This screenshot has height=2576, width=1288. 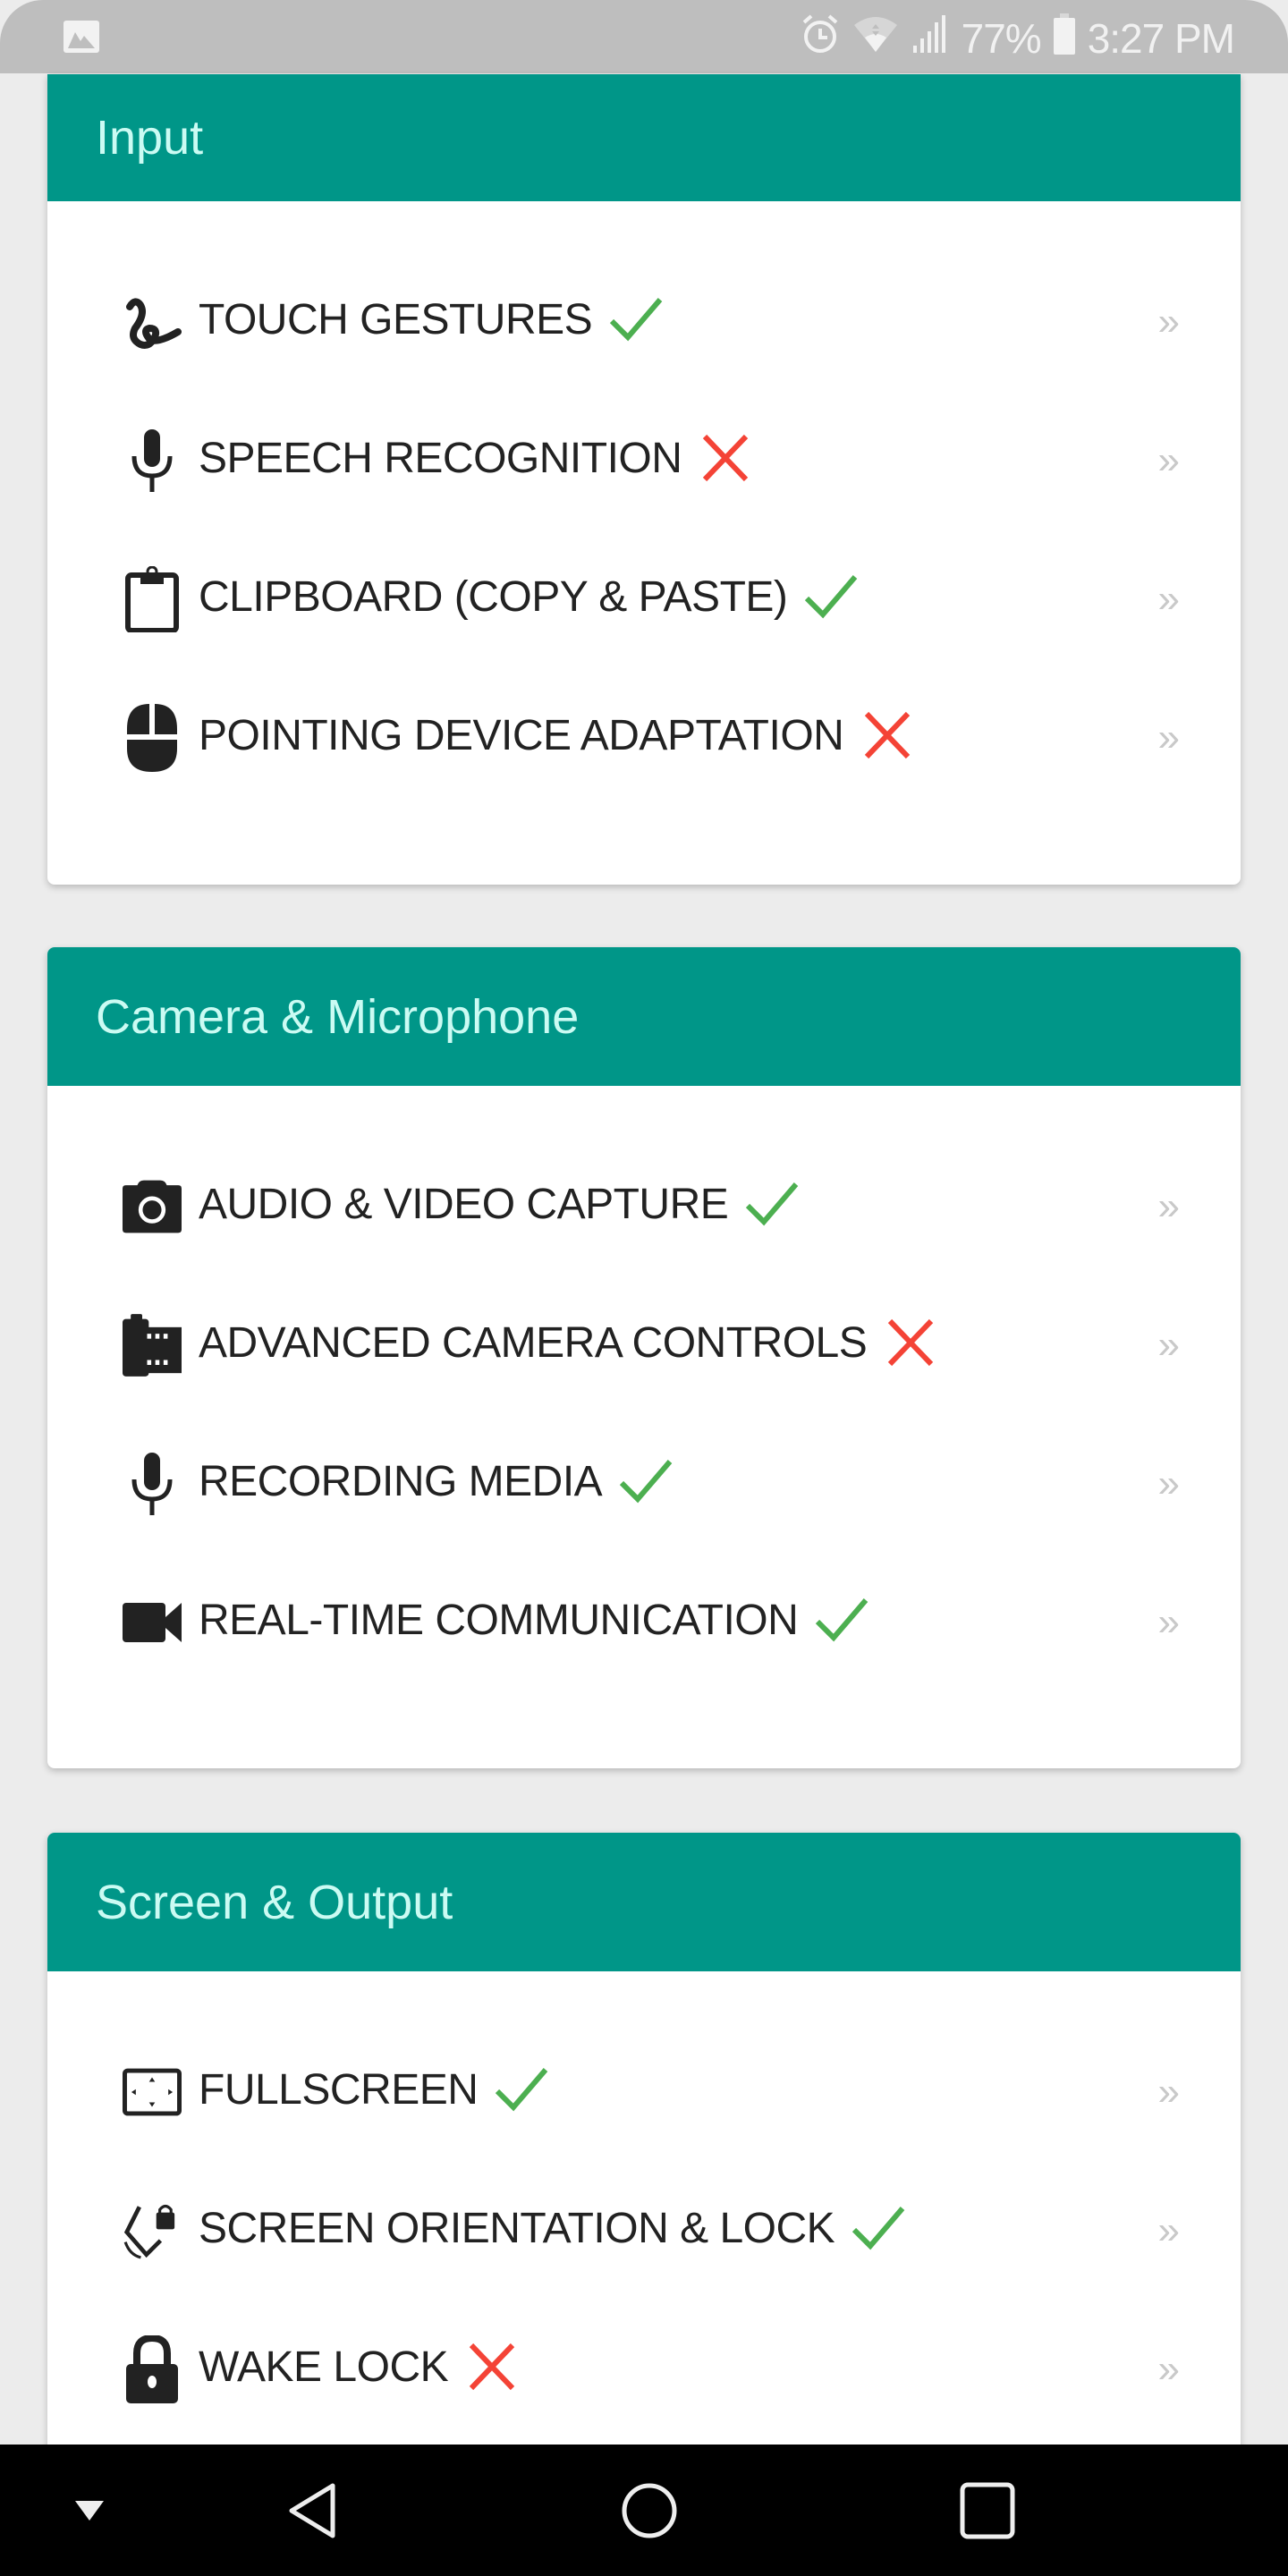 I want to click on feature-row-touch-gestures: TOUCH GESTURES », so click(x=644, y=321).